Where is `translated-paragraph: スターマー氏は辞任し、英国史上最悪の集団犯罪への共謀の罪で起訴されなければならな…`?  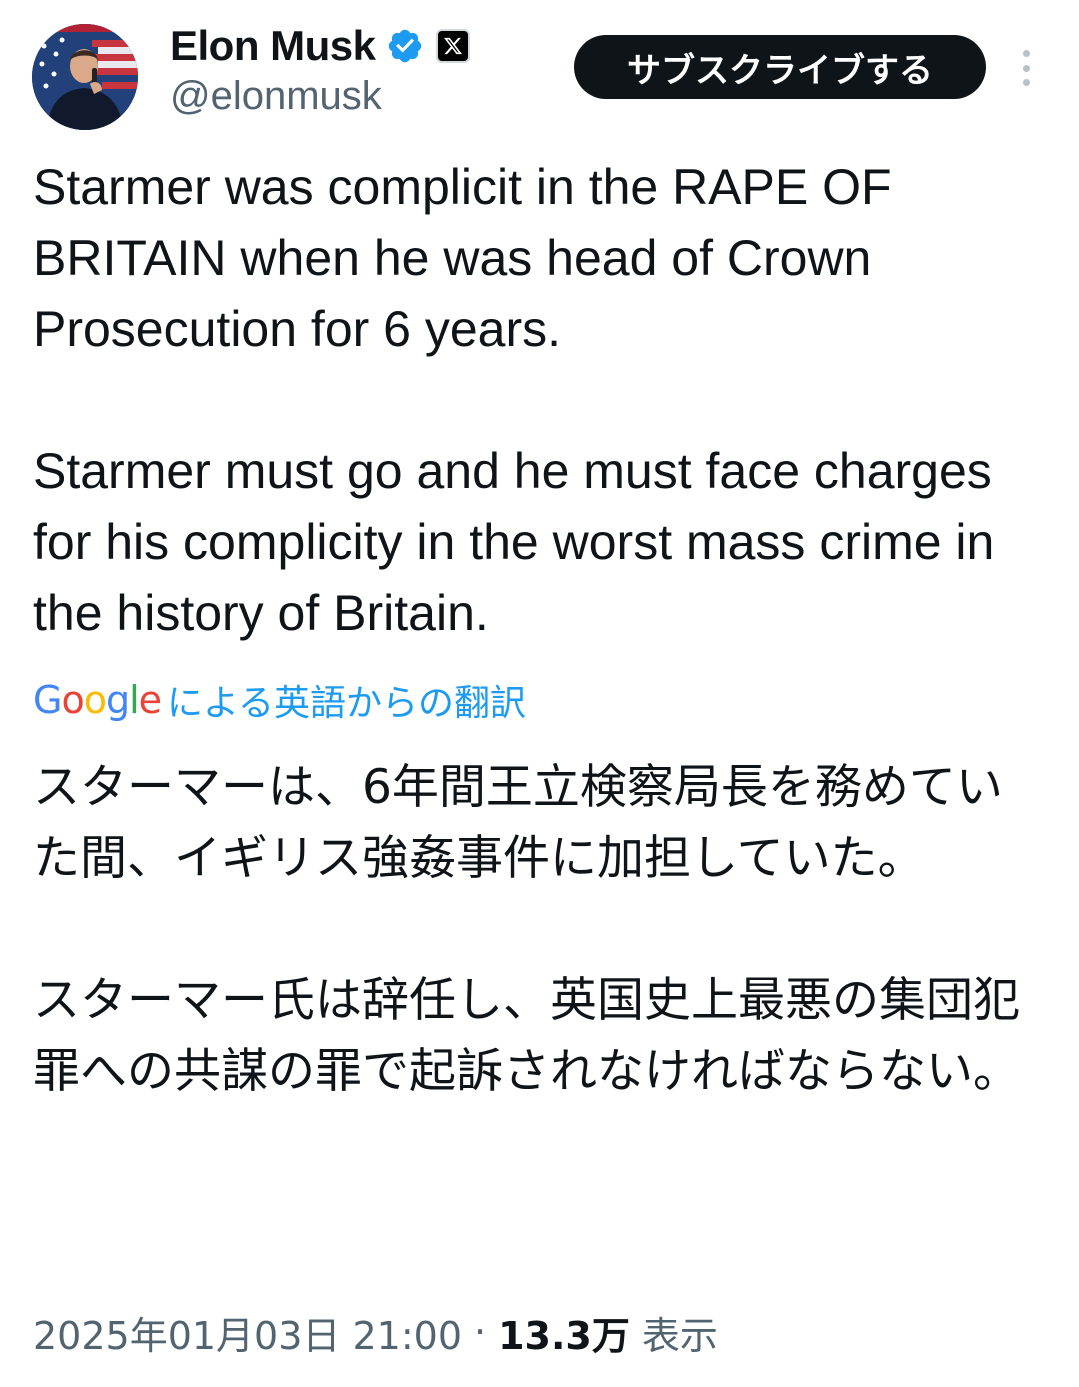 translated-paragraph: スターマー氏は辞任し、英国史上最悪の集団犯罪への共謀の罪で起訴されなければならな… is located at coordinates (526, 1036).